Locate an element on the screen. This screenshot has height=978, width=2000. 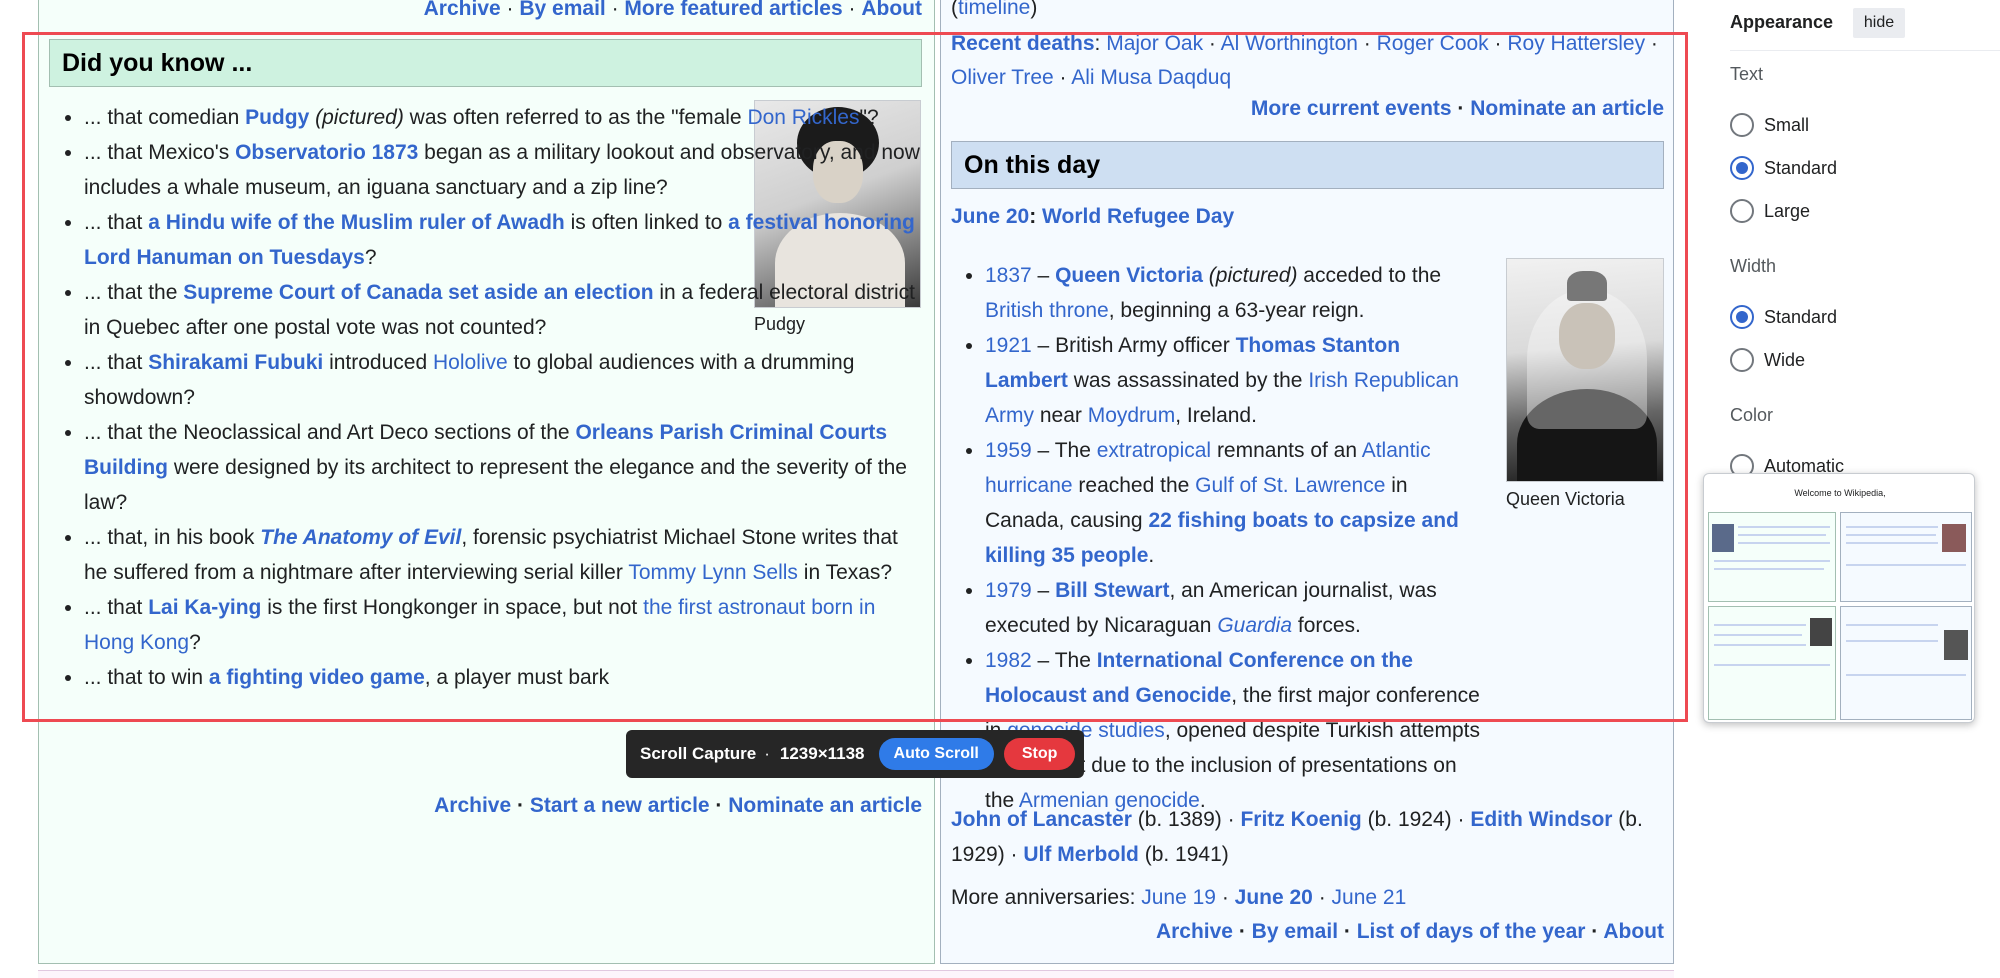
inline-text: . is located at coordinates (1151, 555).